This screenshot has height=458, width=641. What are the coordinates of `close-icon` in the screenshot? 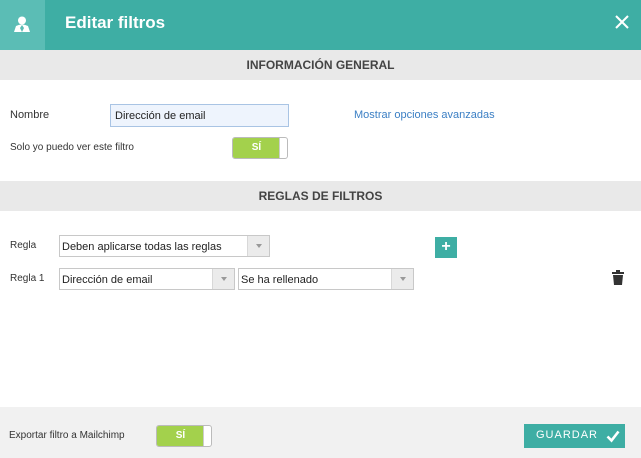 It's located at (622, 22).